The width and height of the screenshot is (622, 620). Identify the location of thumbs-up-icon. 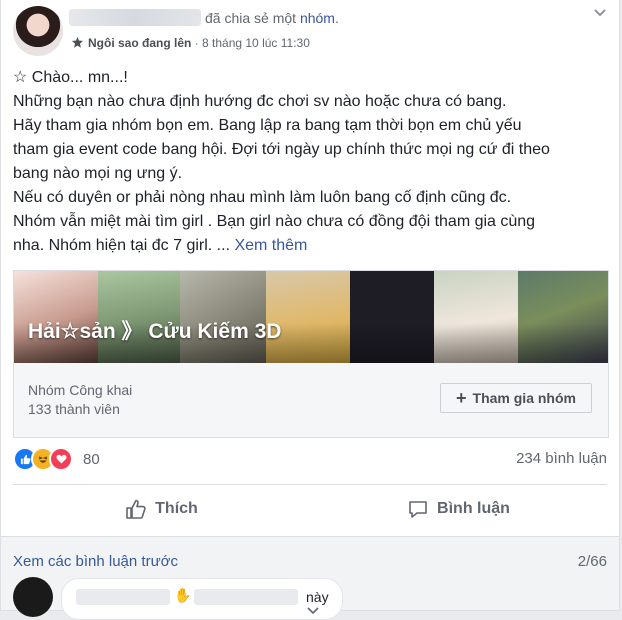
(136, 509).